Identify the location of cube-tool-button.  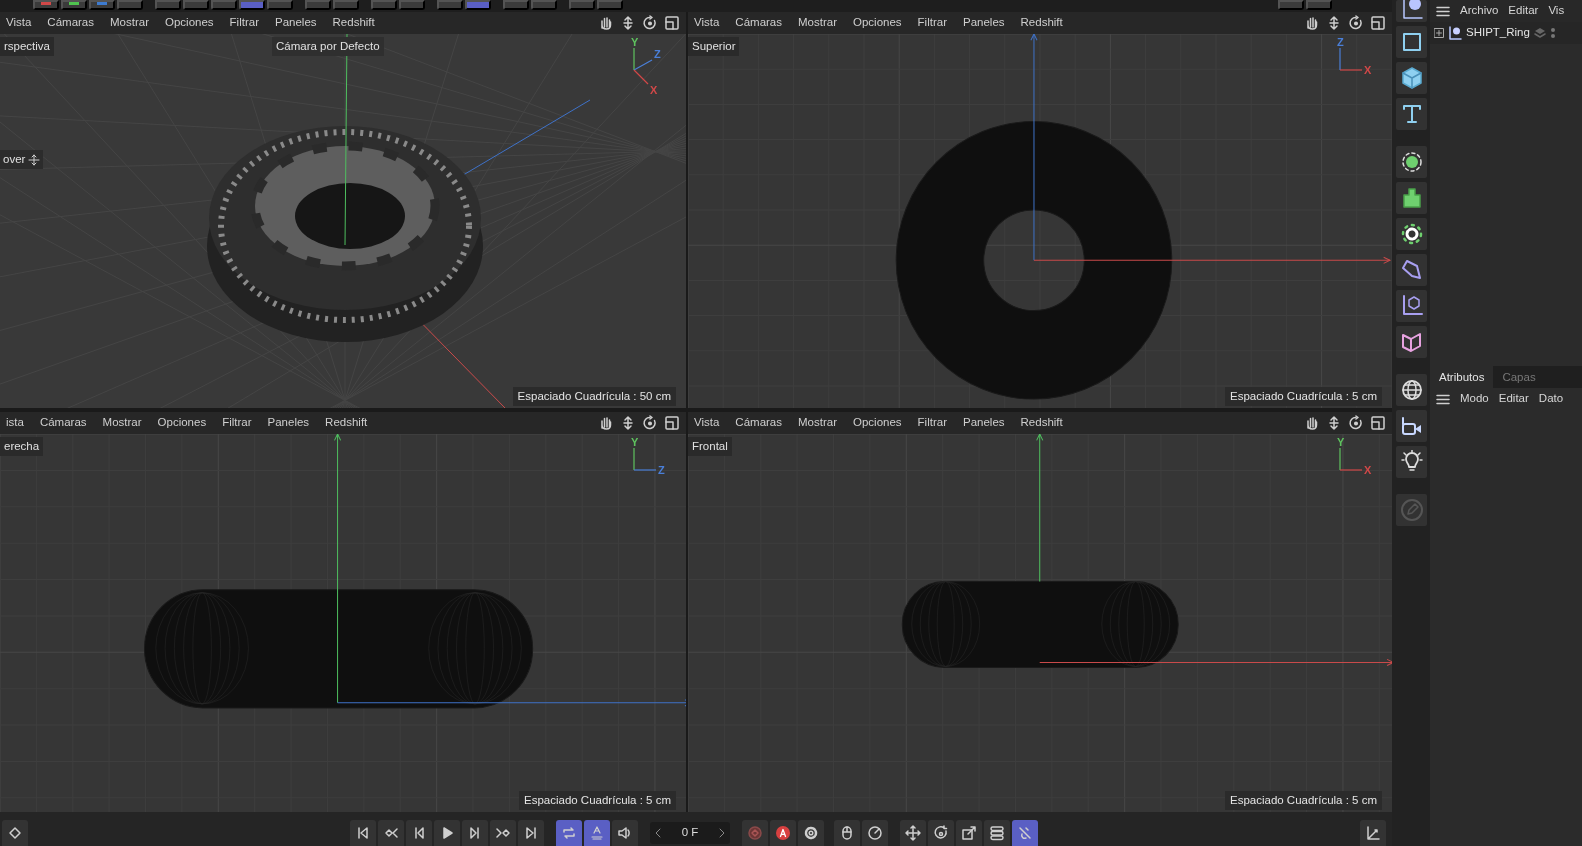
(1411, 78).